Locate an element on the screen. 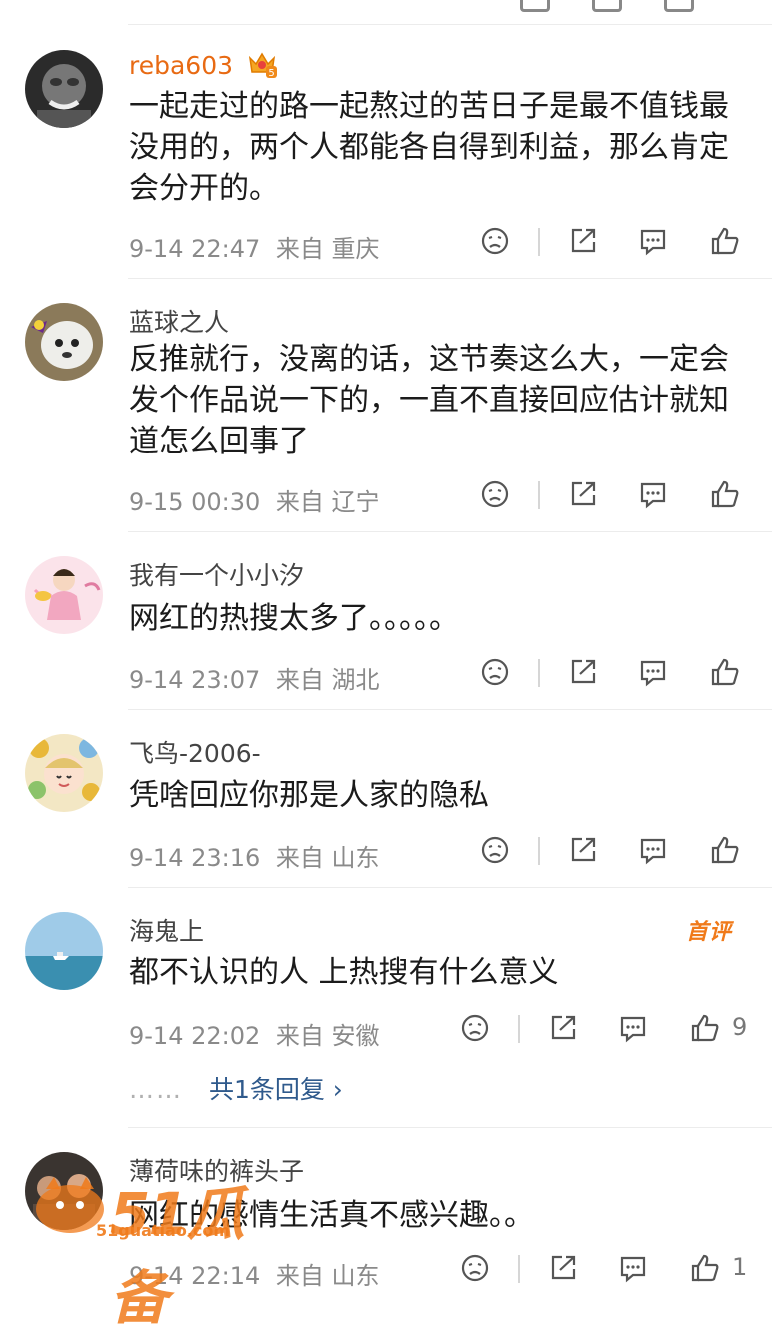  comment-text: 网红的热搜太多了。。。。。 is located at coordinates (294, 618).